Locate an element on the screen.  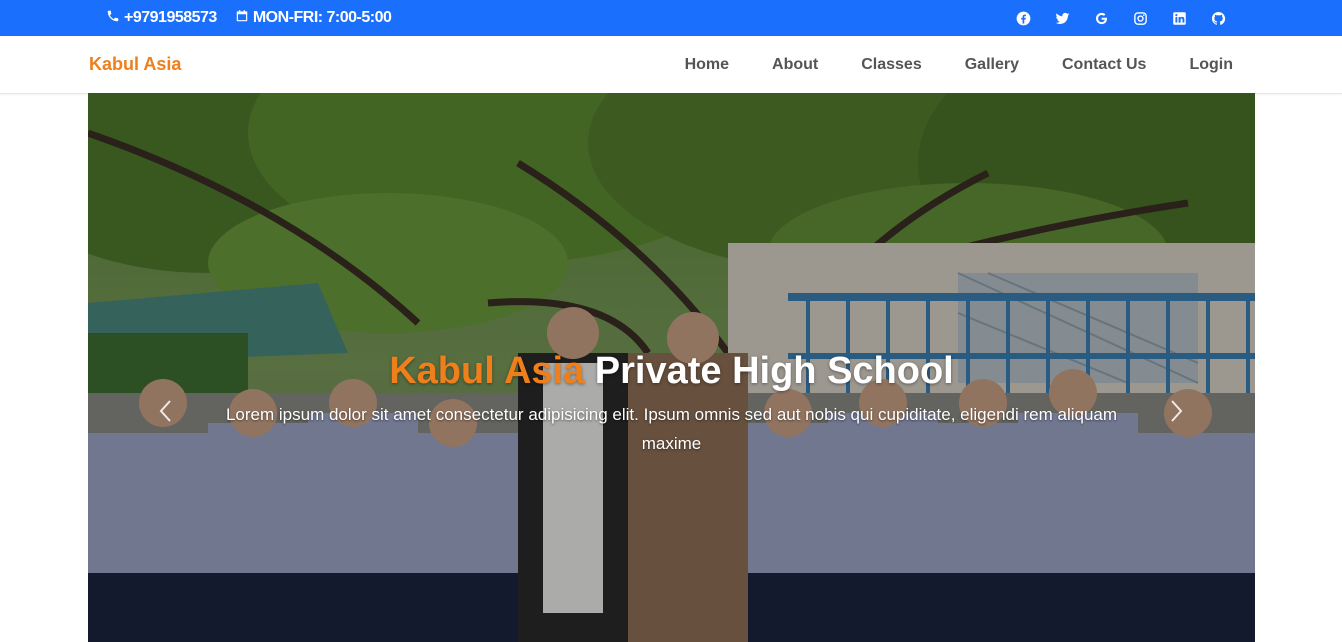
opening-hours: MON-FRI: 7:00-5:00 is located at coordinates (322, 17).